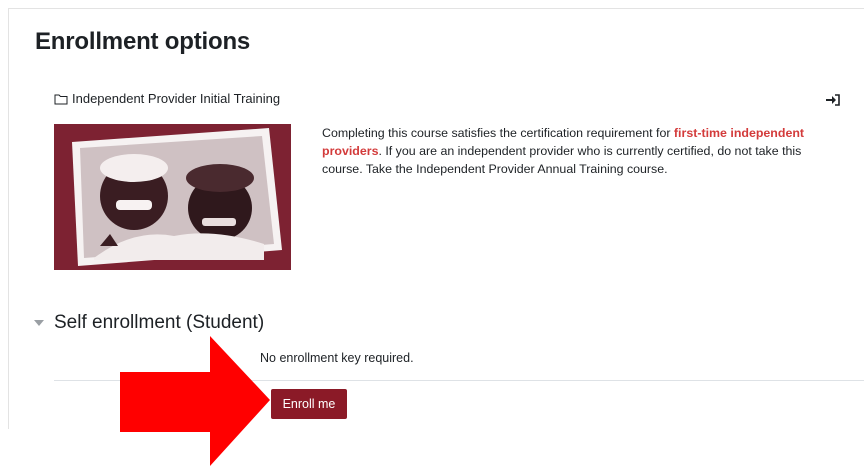 The height and width of the screenshot is (466, 864). I want to click on enroll-me-button: Enroll me, so click(309, 404).